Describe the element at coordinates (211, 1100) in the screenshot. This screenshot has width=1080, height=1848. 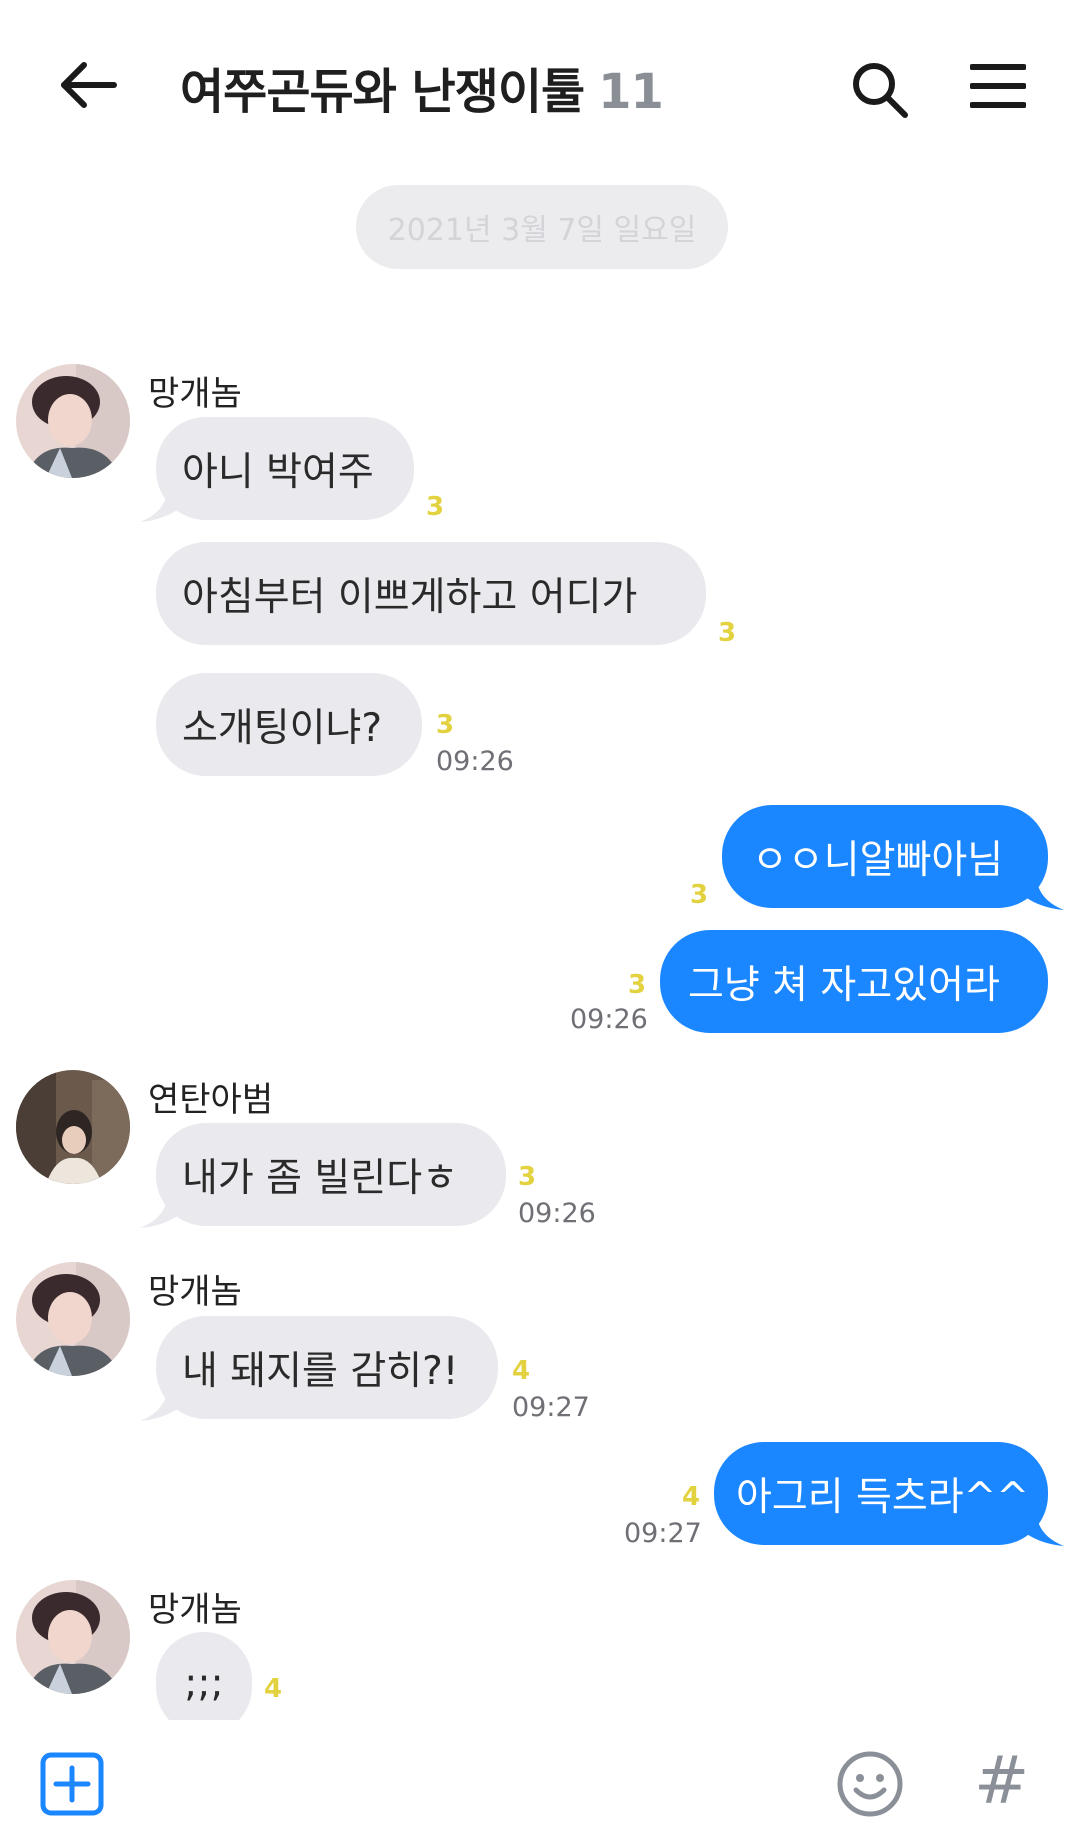
I see `sender-name: 연탄아범` at that location.